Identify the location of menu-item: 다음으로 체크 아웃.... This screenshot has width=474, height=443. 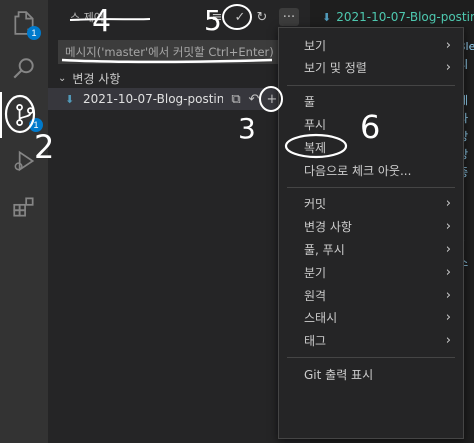
(371, 170).